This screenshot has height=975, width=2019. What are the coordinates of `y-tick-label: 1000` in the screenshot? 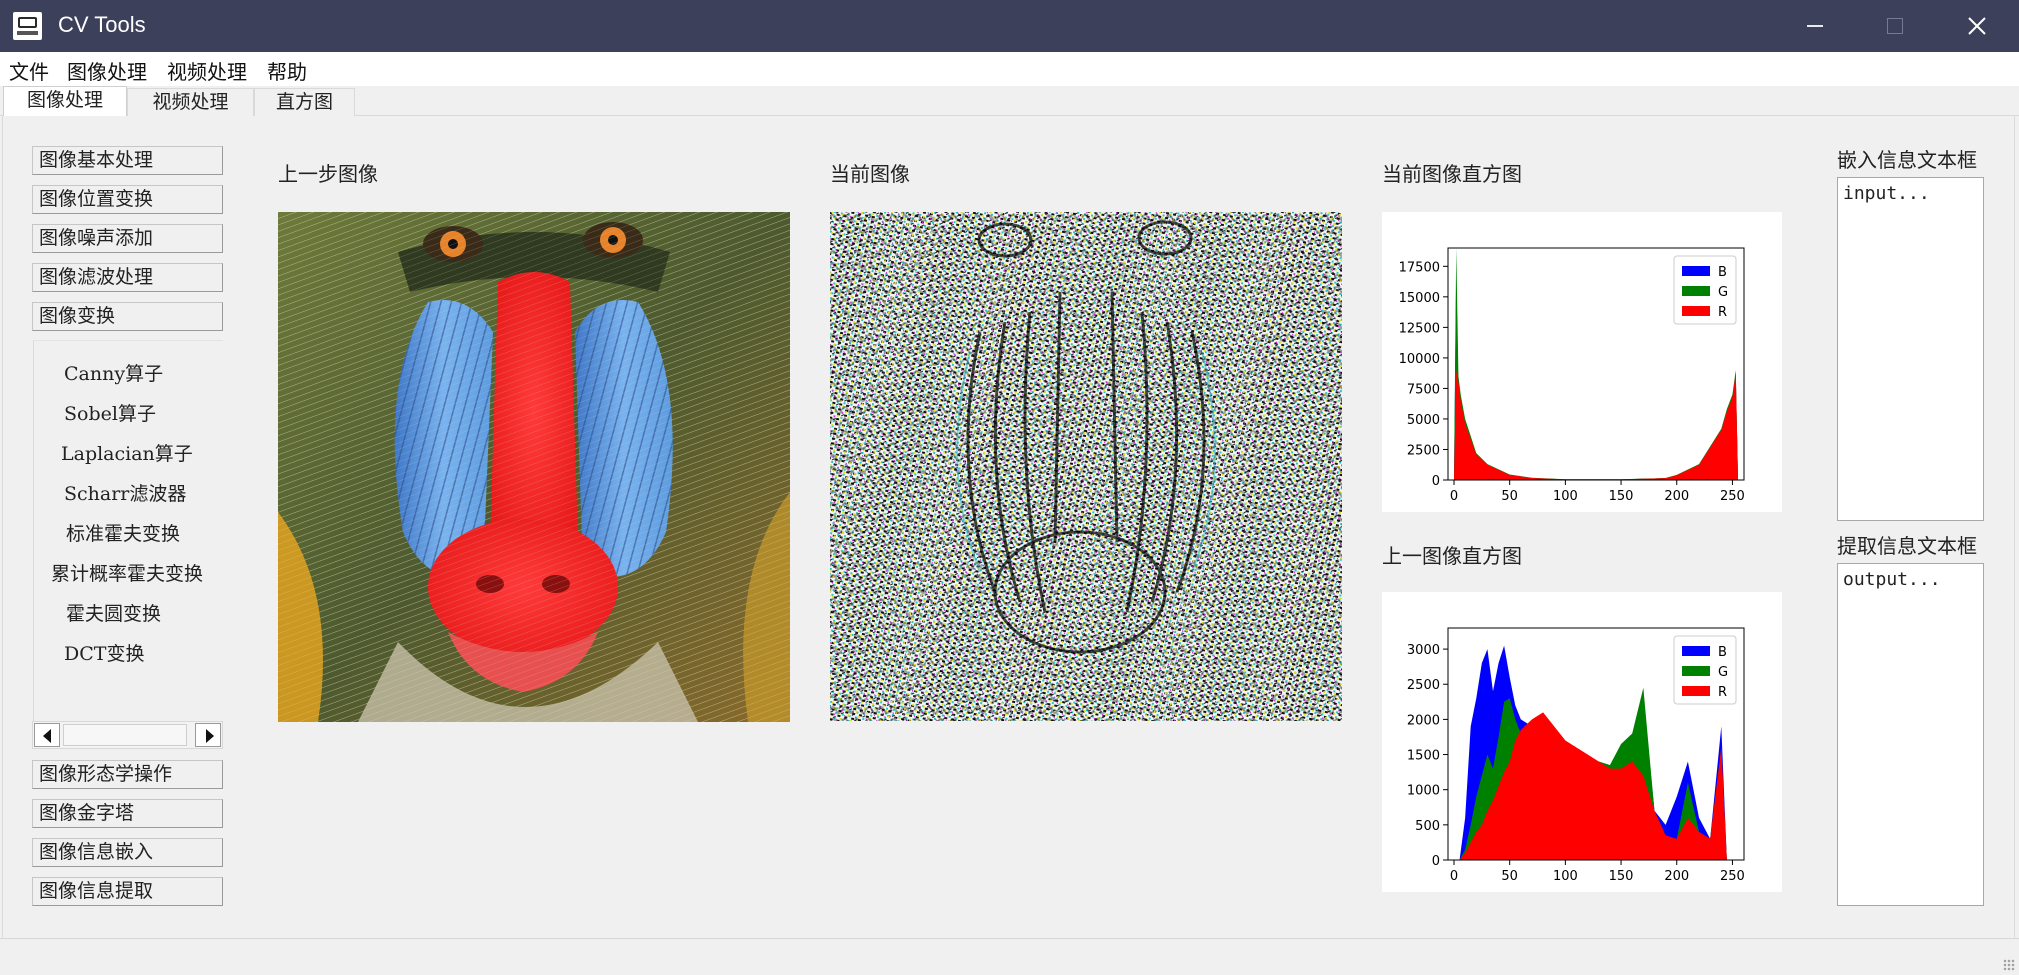 It's located at (1423, 791).